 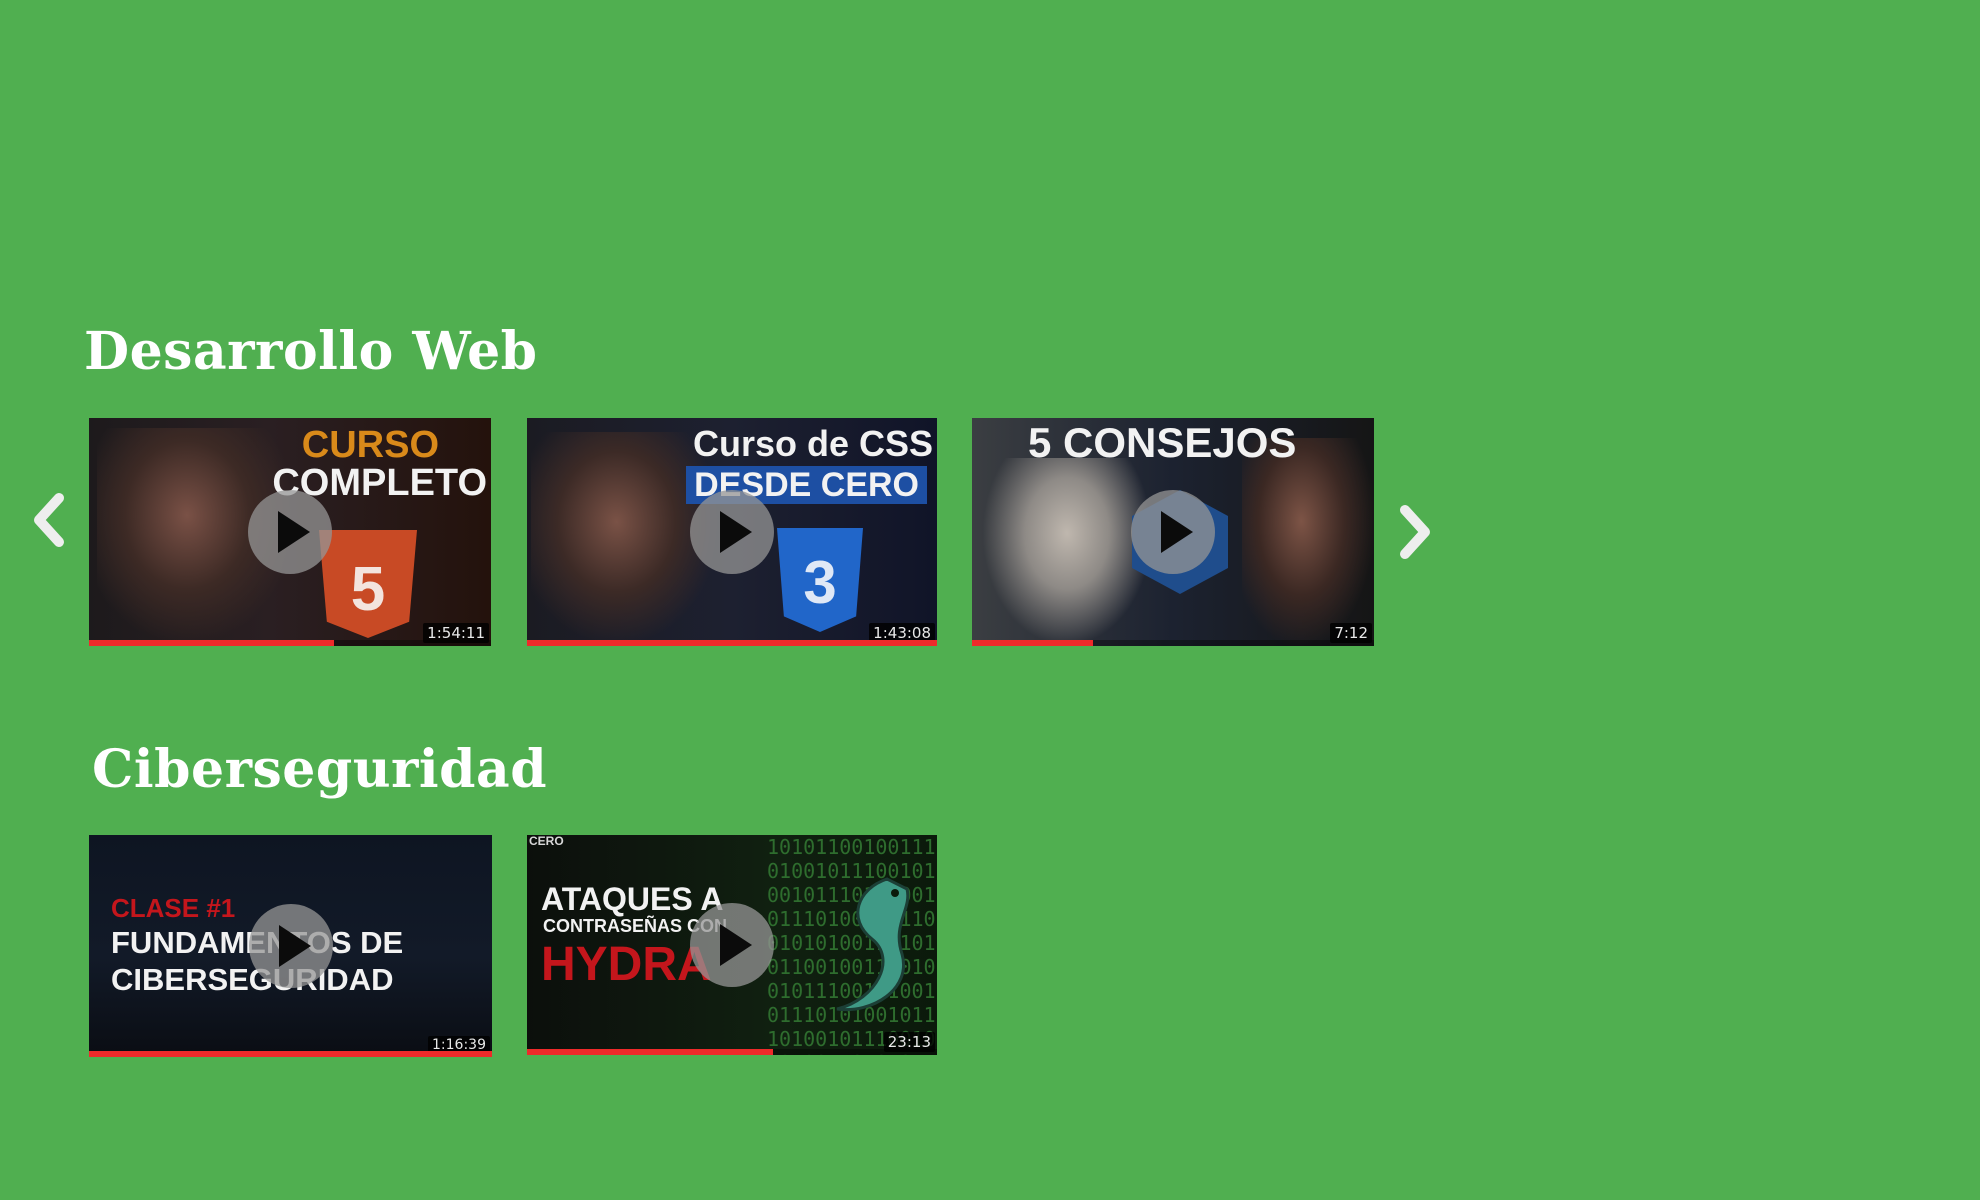 I want to click on thumb-corner-text: CERO, so click(x=546, y=841).